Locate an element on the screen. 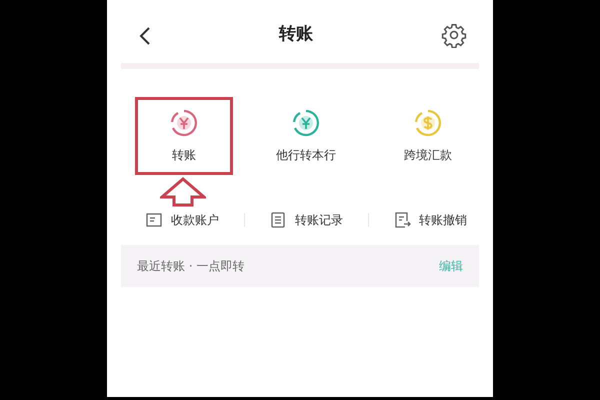  service-button: 跨境汇款 is located at coordinates (428, 136).